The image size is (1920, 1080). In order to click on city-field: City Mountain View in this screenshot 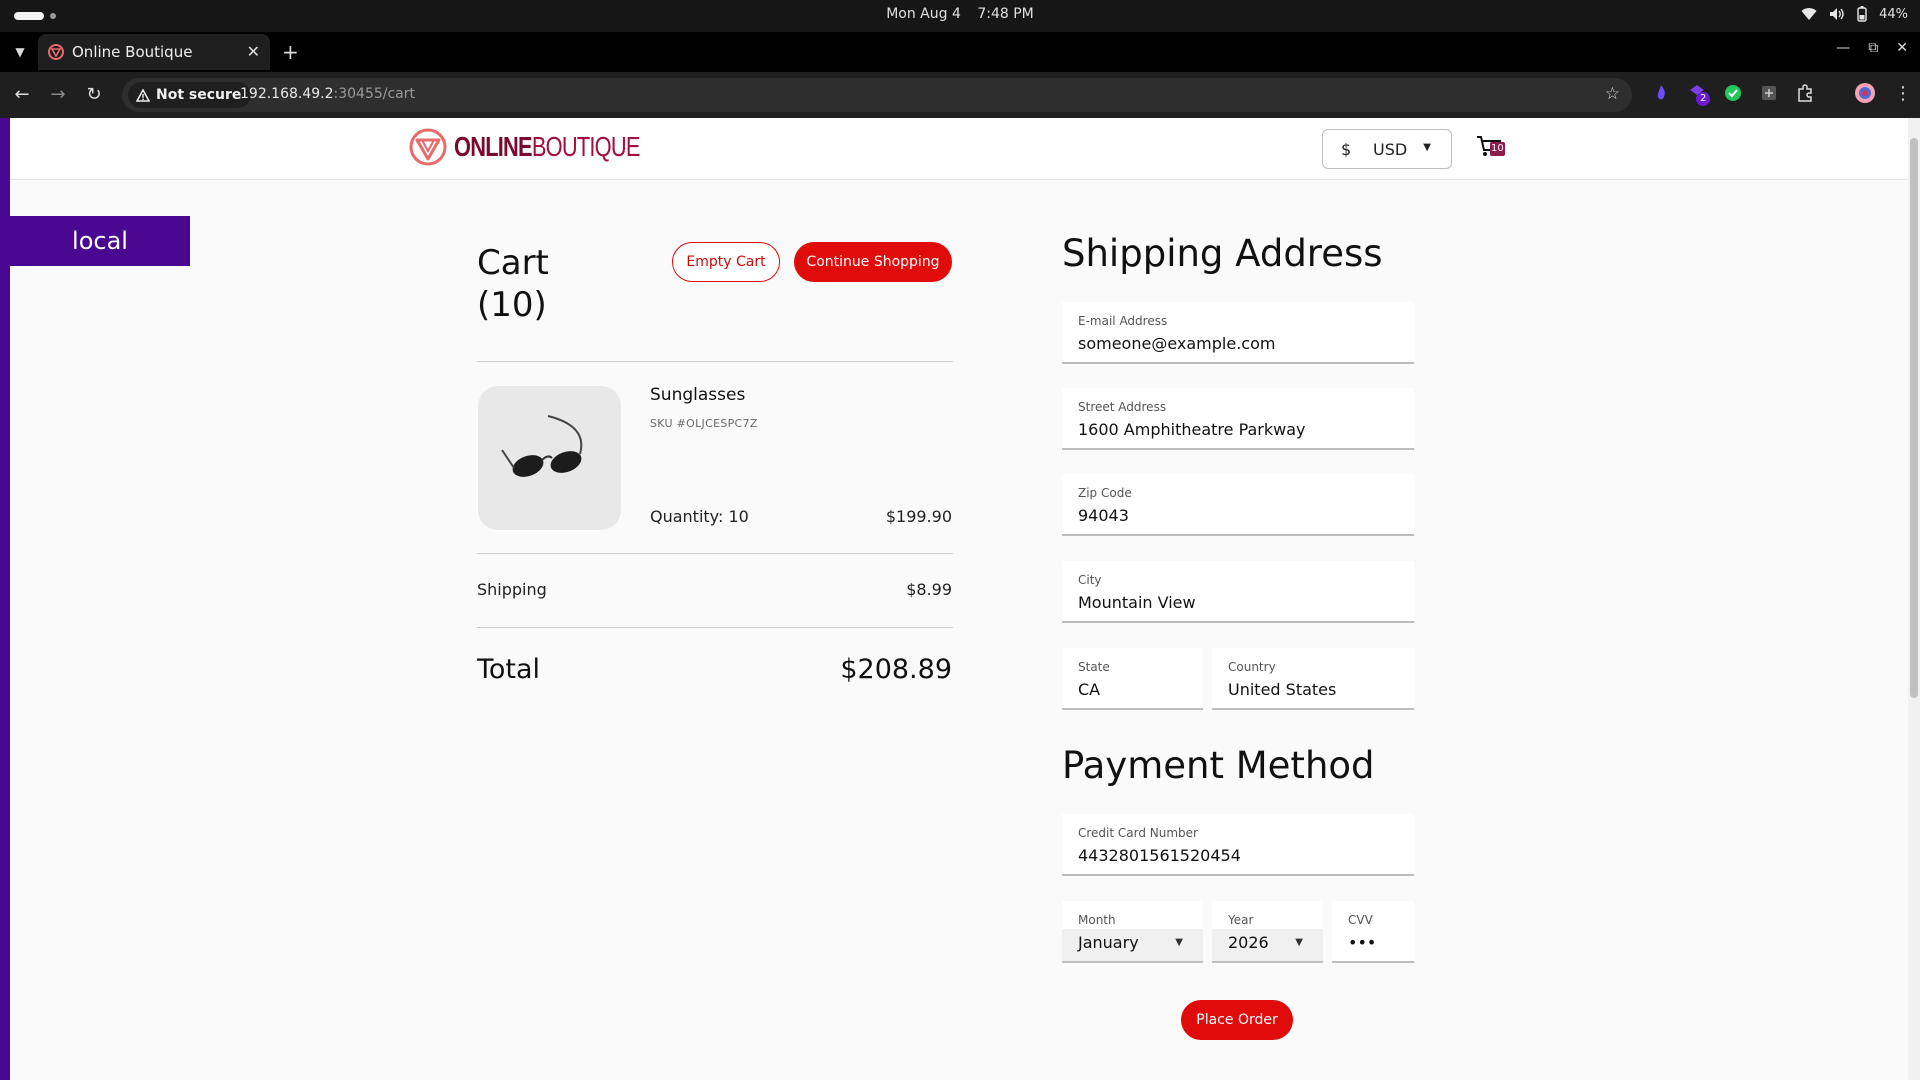, I will do `click(1238, 592)`.